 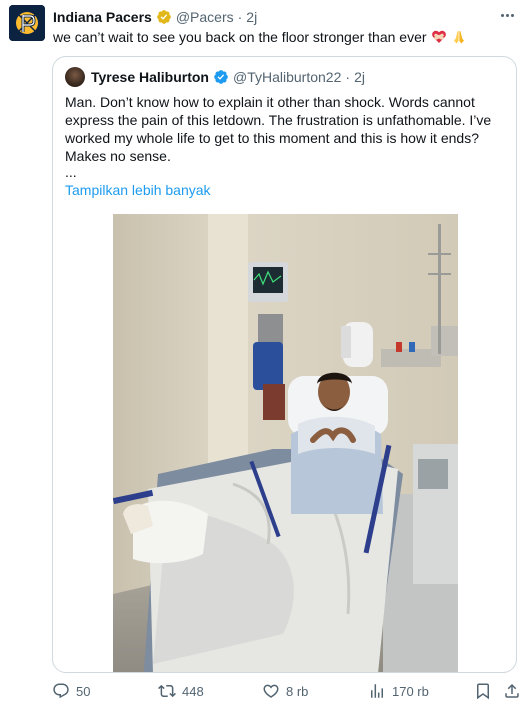 What do you see at coordinates (297, 691) in the screenshot?
I see `like-count: 8 rb` at bounding box center [297, 691].